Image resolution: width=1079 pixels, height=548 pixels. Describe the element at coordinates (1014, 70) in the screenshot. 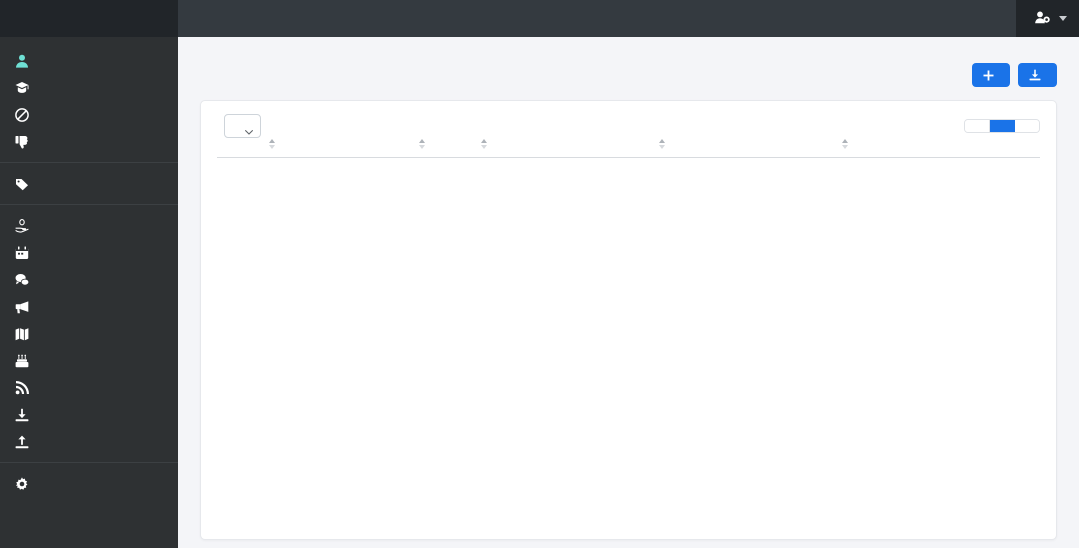

I see `page-actions` at that location.